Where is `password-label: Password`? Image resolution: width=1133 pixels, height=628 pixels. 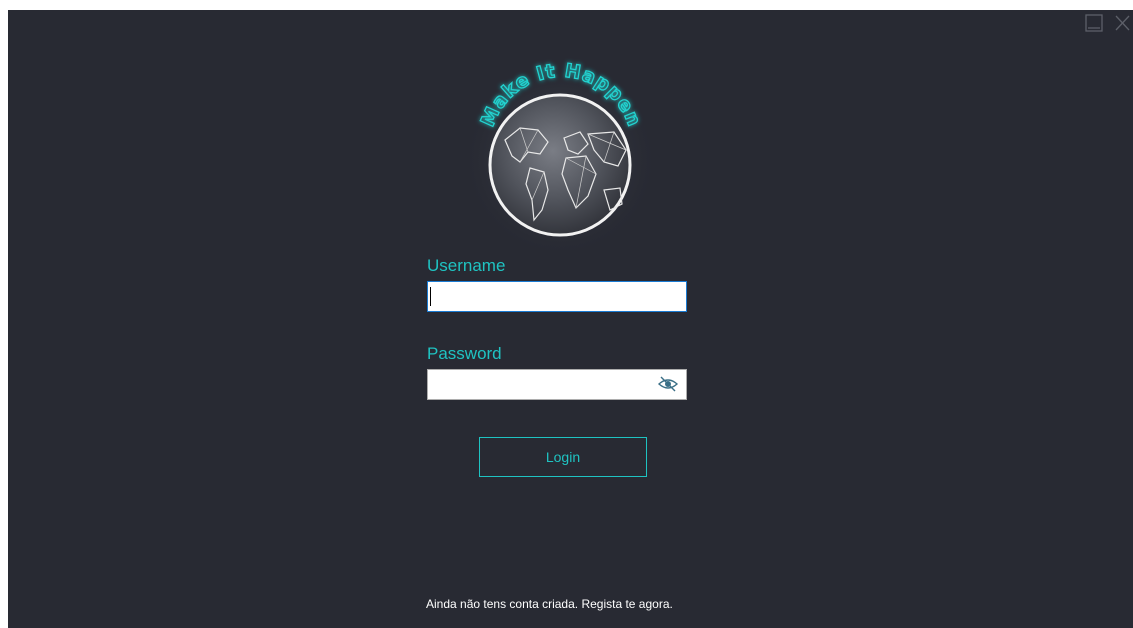
password-label: Password is located at coordinates (464, 353).